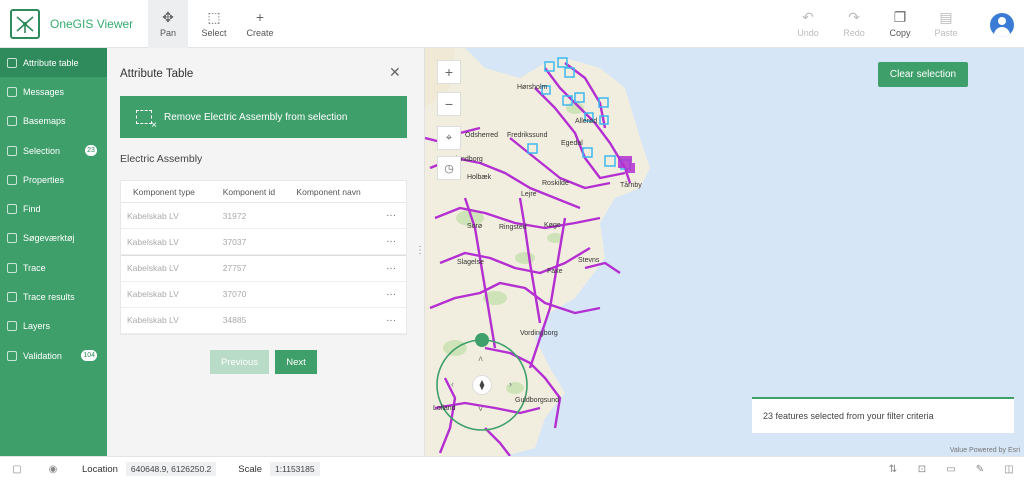 The image size is (1024, 481). Describe the element at coordinates (12, 179) in the screenshot. I see `properties-icon` at that location.